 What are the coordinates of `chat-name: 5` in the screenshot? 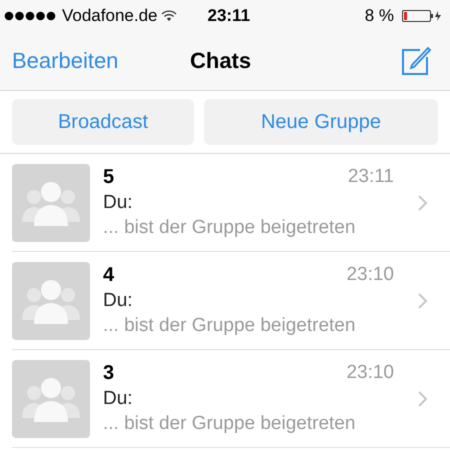 It's located at (108, 177).